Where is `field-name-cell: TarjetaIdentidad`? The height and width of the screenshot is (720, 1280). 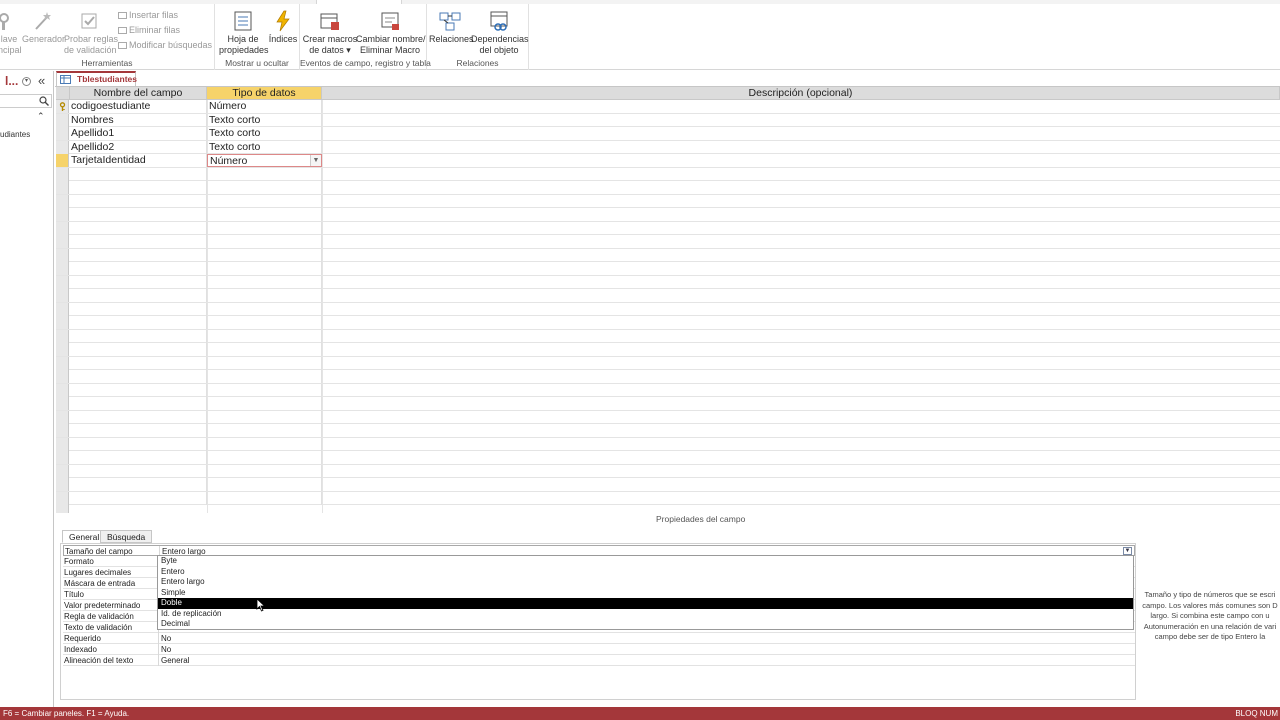
field-name-cell: TarjetaIdentidad is located at coordinates (138, 160).